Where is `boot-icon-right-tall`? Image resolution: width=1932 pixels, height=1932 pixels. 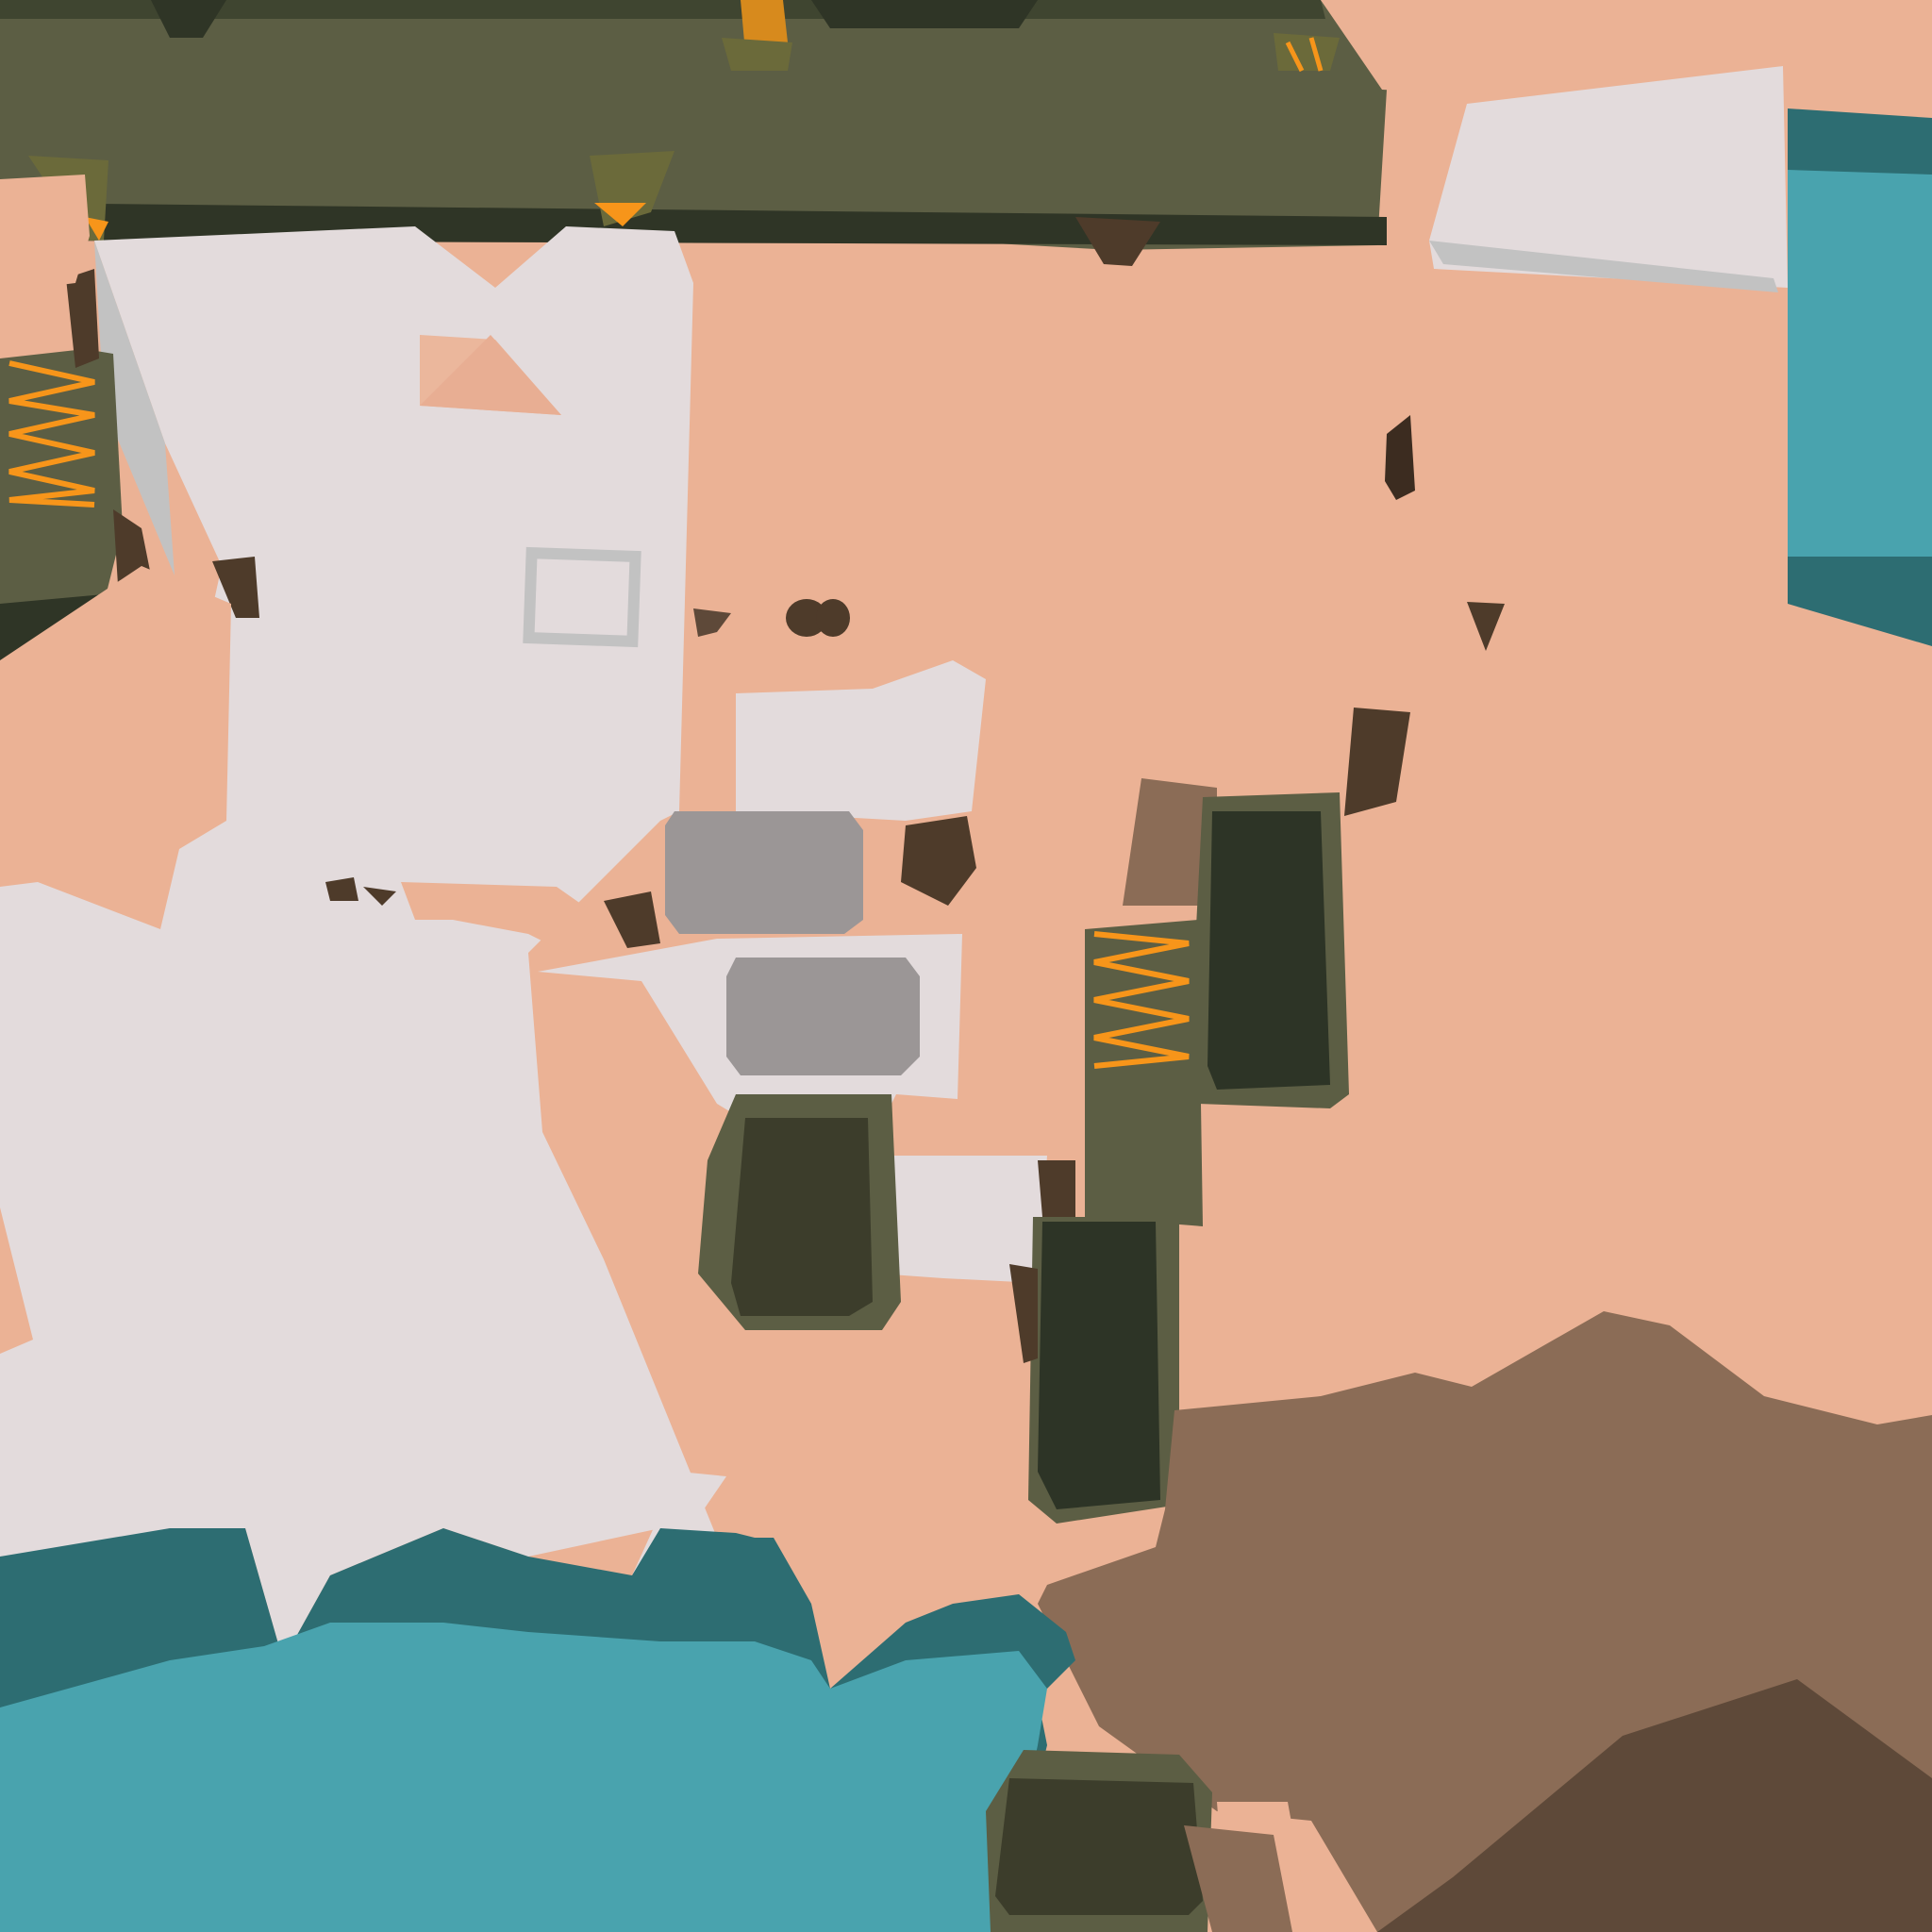
boot-icon-right-tall is located at coordinates (1269, 950).